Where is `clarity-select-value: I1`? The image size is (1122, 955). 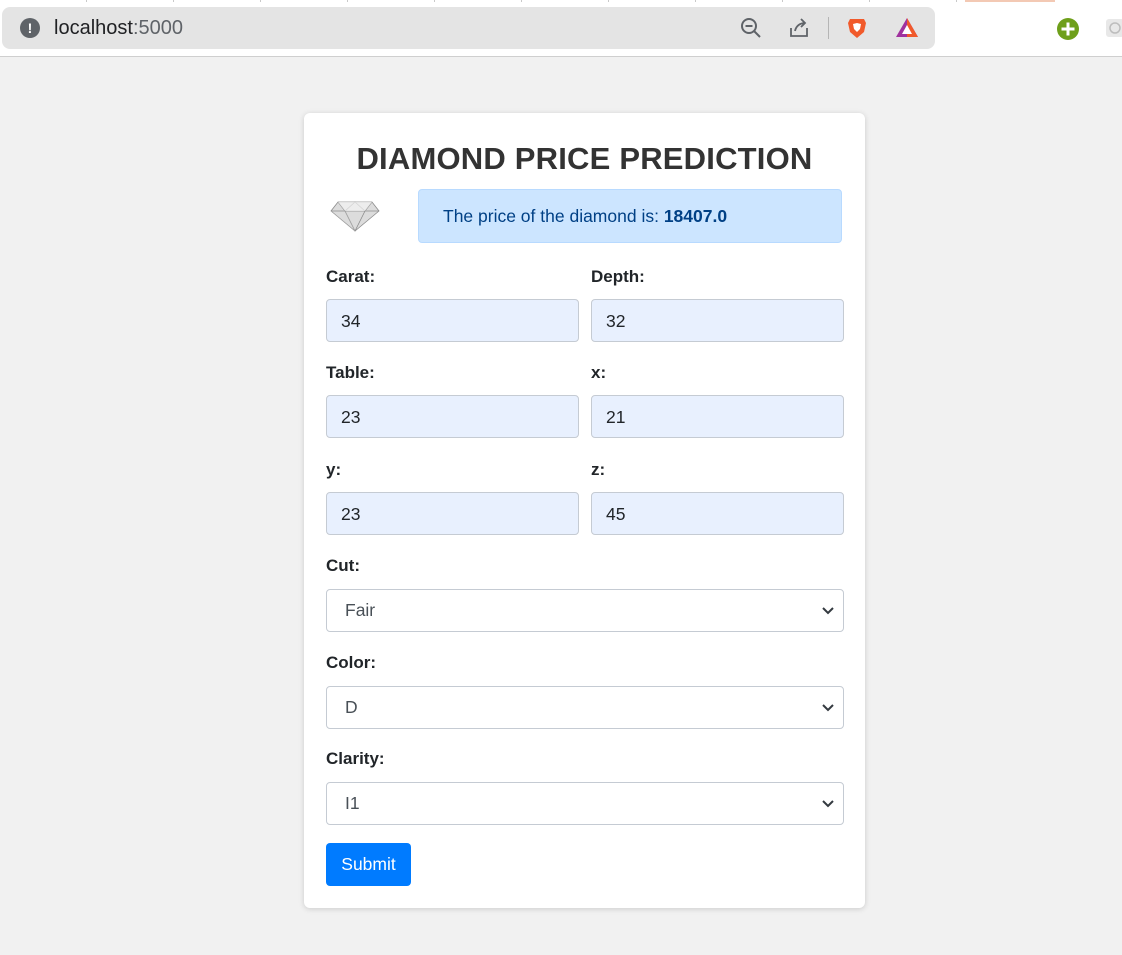 clarity-select-value: I1 is located at coordinates (352, 803).